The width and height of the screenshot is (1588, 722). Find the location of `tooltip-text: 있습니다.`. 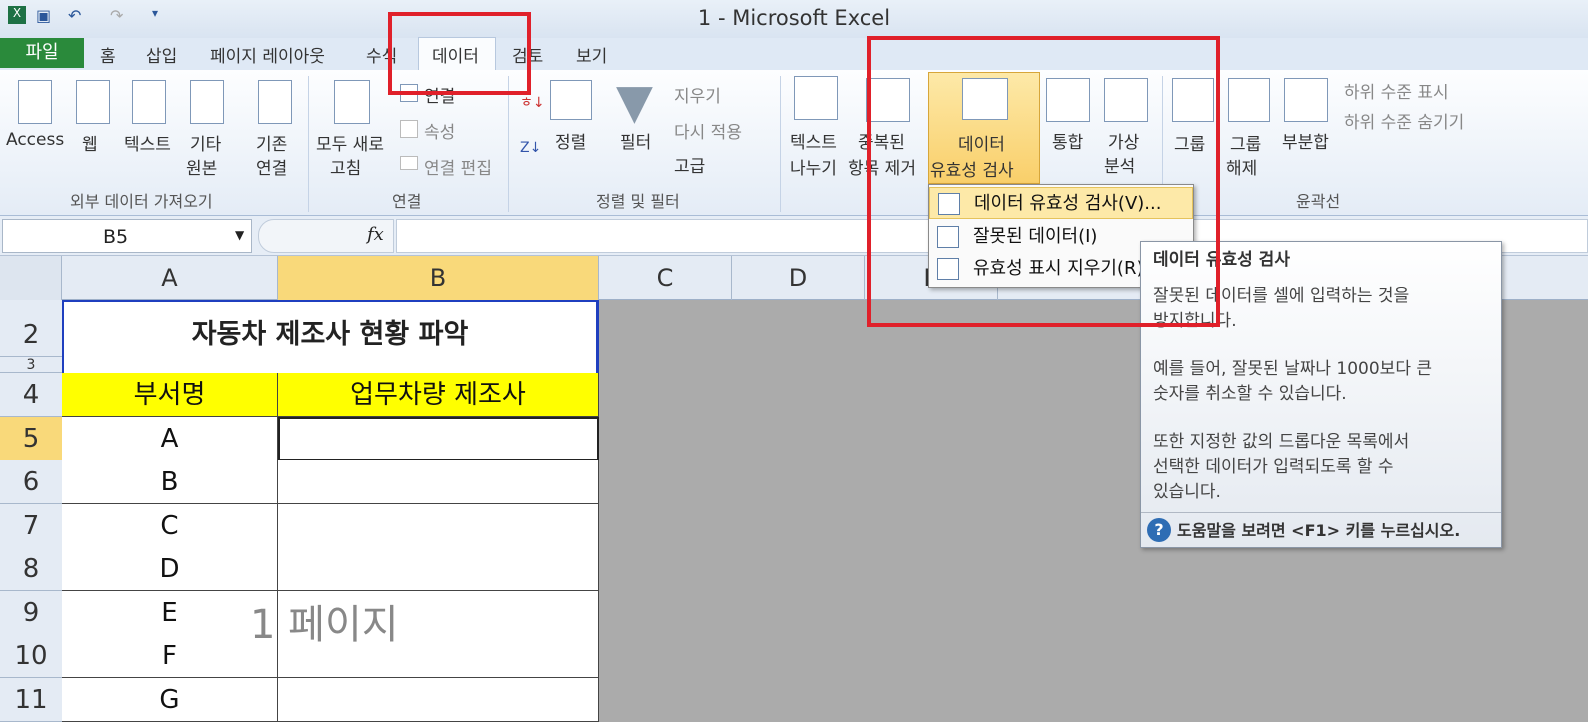

tooltip-text: 있습니다. is located at coordinates (1187, 492).